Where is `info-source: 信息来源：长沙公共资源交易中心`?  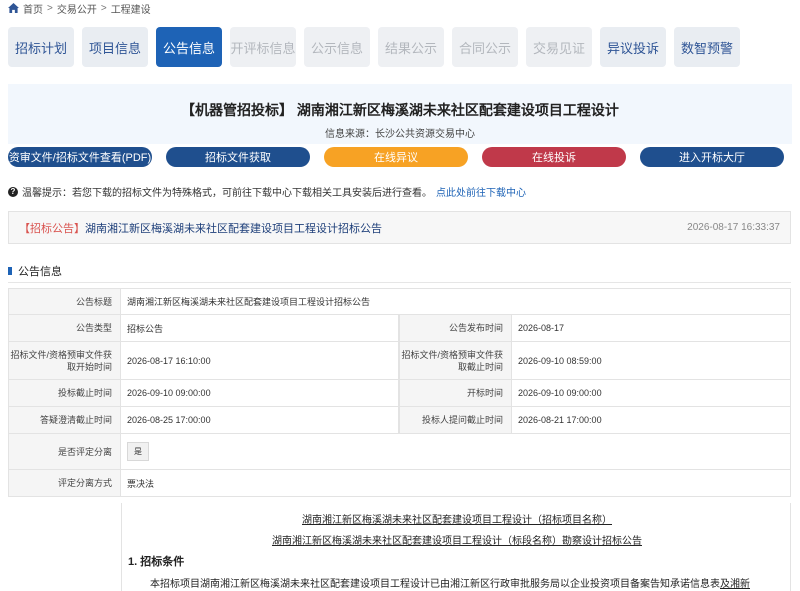 info-source: 信息来源：长沙公共资源交易中心 is located at coordinates (400, 134).